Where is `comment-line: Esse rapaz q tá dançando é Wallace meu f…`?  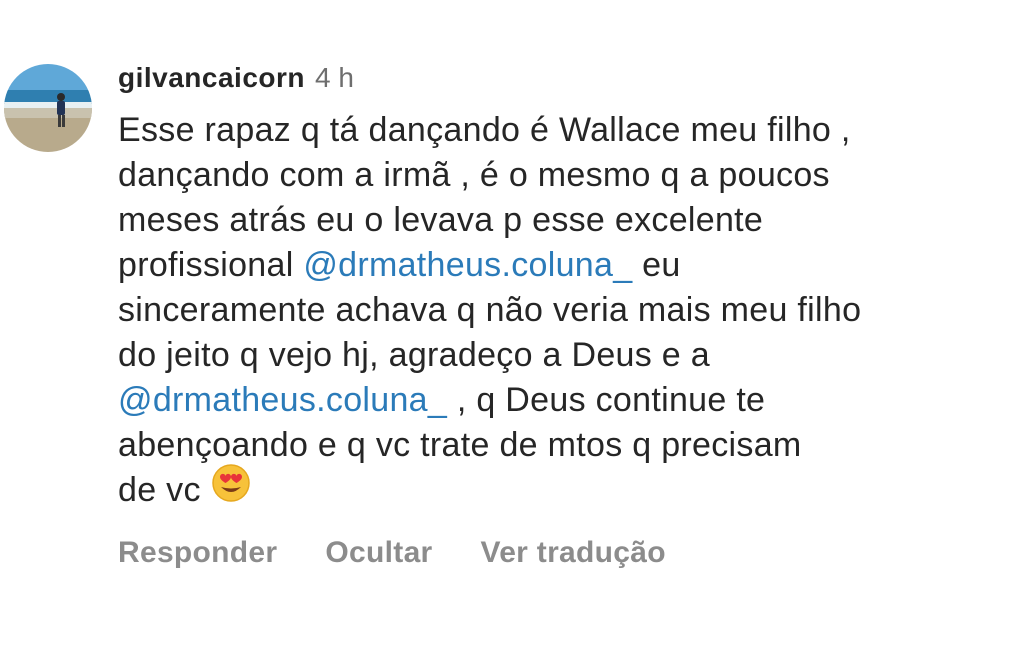
comment-line: Esse rapaz q tá dançando é Wallace meu f… is located at coordinates (484, 130).